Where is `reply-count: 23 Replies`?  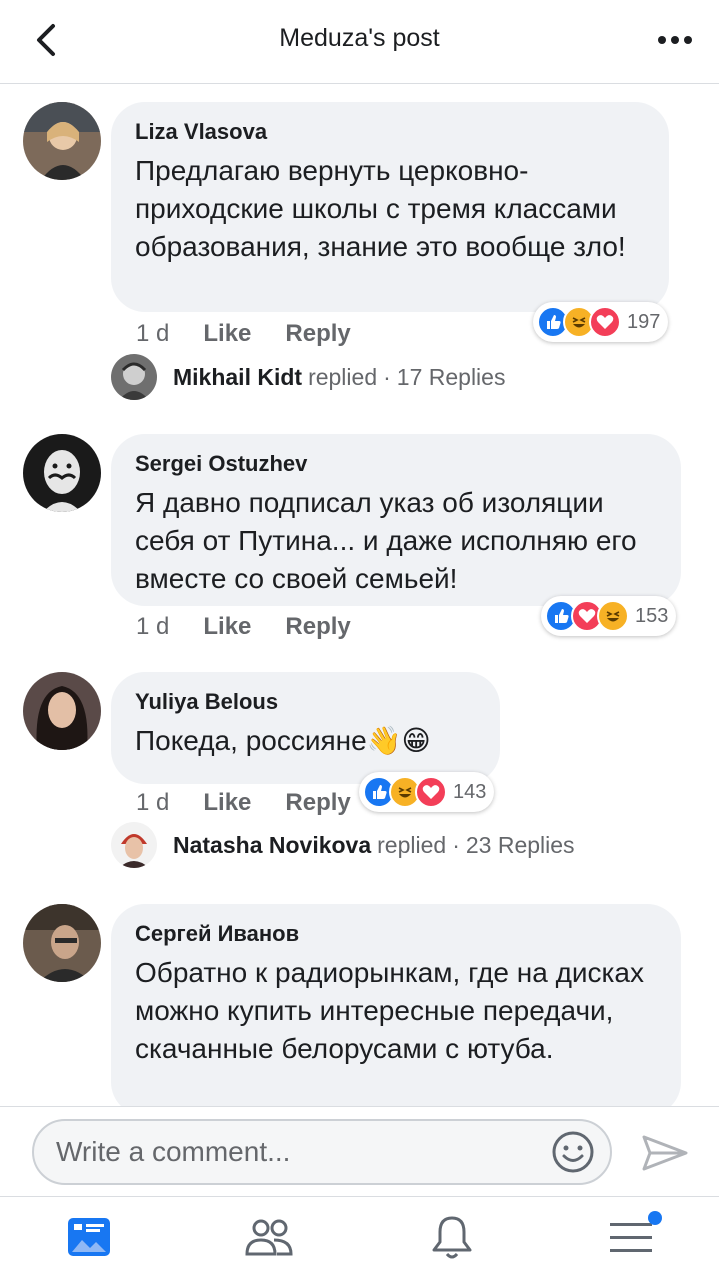 reply-count: 23 Replies is located at coordinates (520, 844).